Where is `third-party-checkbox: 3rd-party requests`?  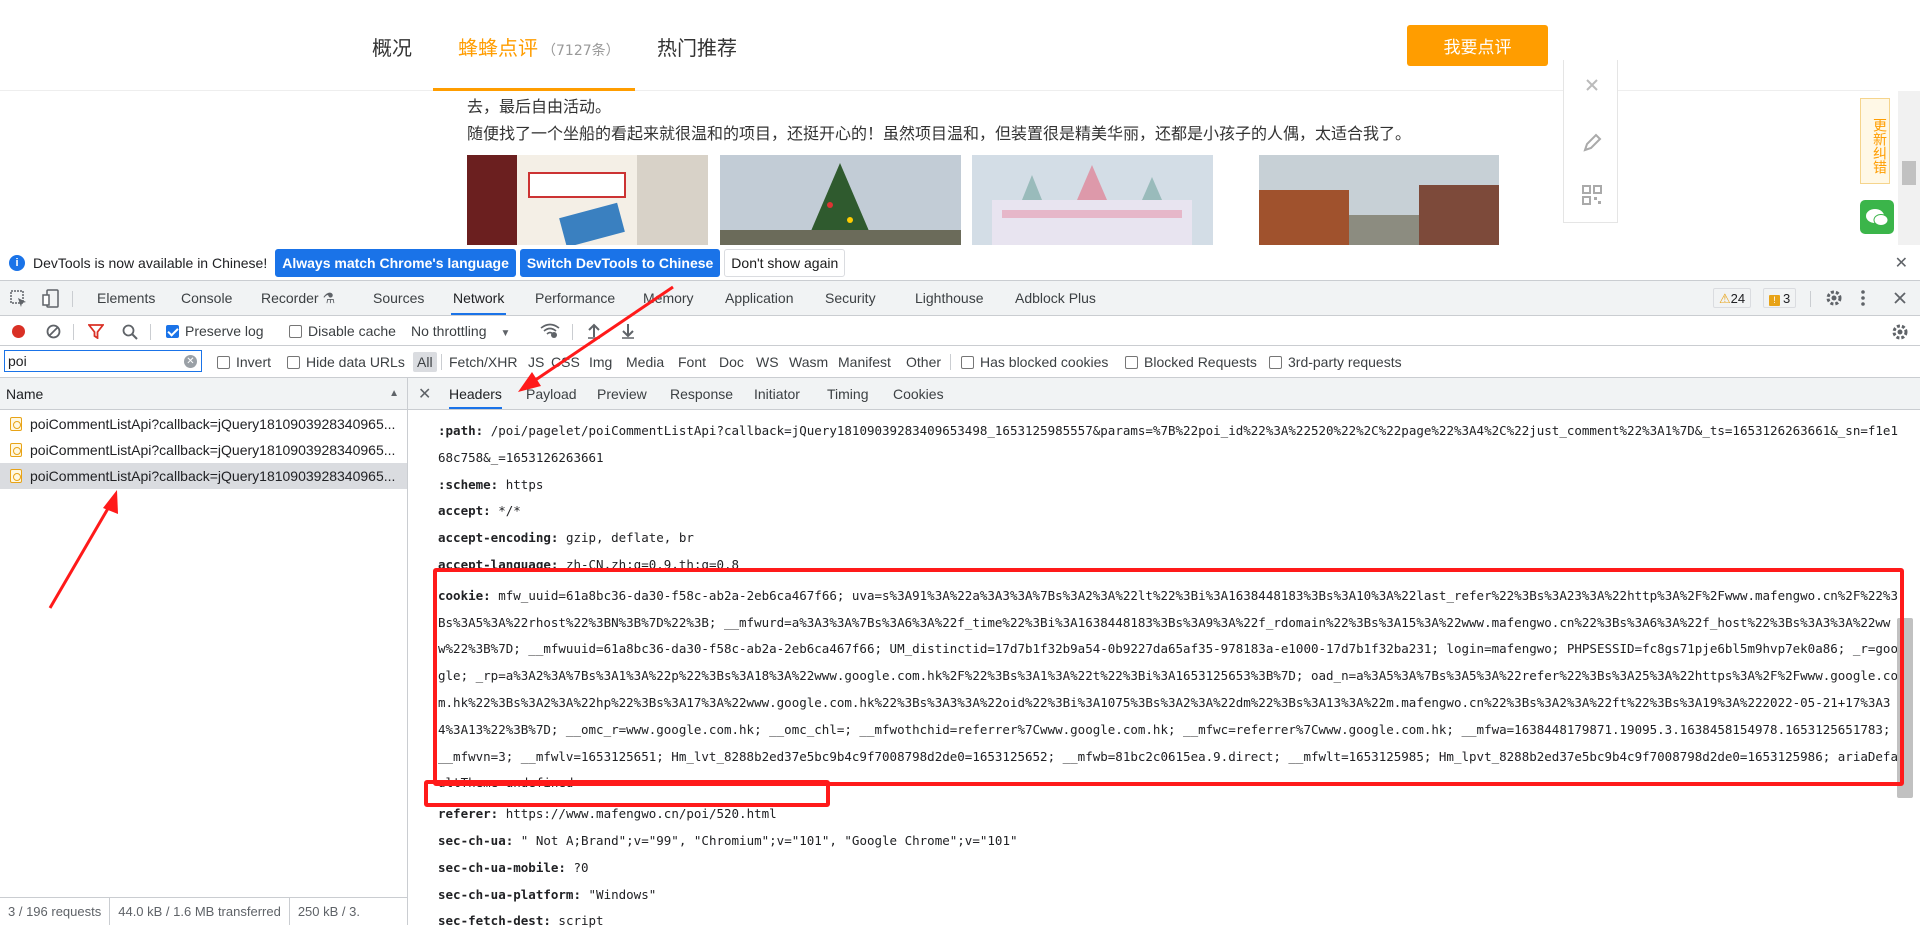
third-party-checkbox: 3rd-party requests is located at coordinates (1335, 362).